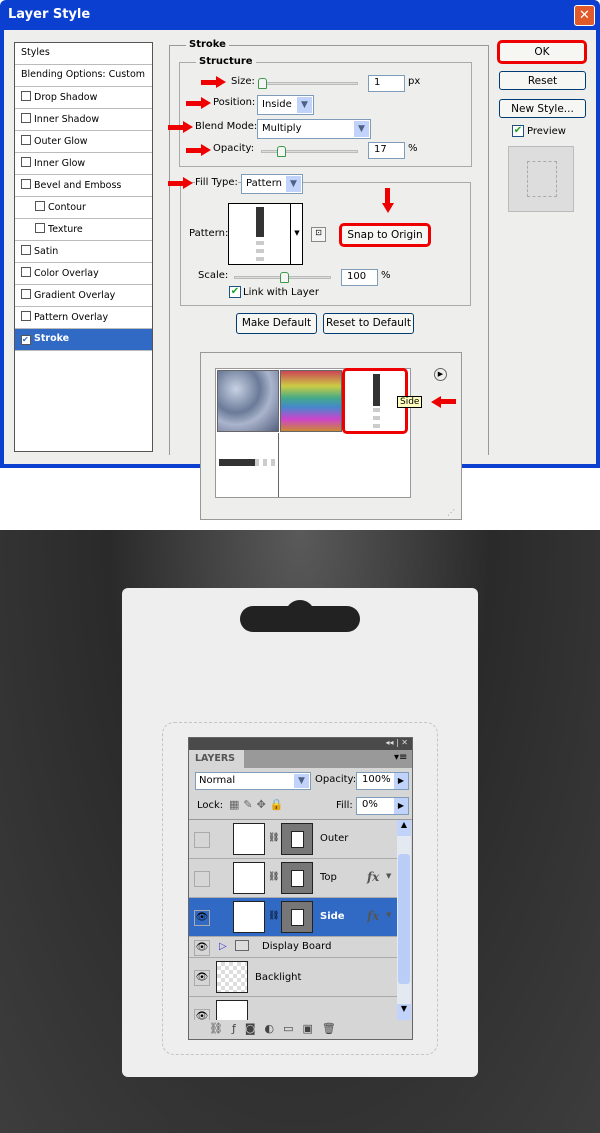 The image size is (600, 1133). What do you see at coordinates (83, 296) in the screenshot?
I see `style-item-gradient-overlay: Gradient Overlay` at bounding box center [83, 296].